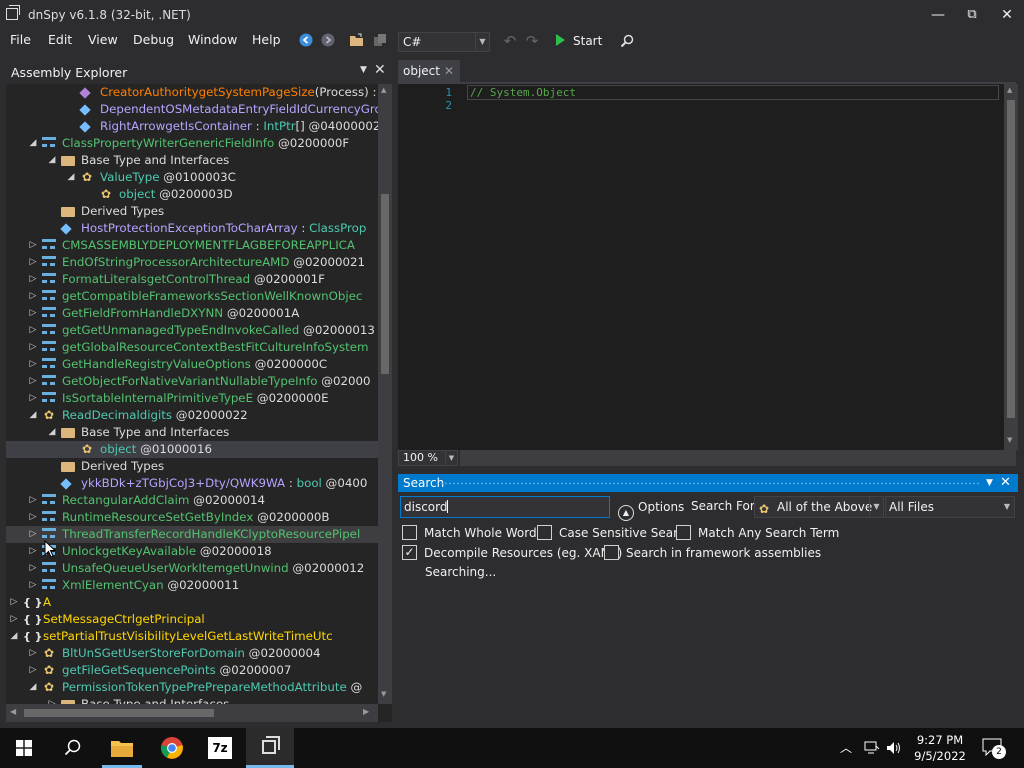 This screenshot has height=768, width=1024. I want to click on tree-node: ykkBDk+zTGbjCoJ3+Dty/QWK9WA : bool @0400, so click(192, 483).